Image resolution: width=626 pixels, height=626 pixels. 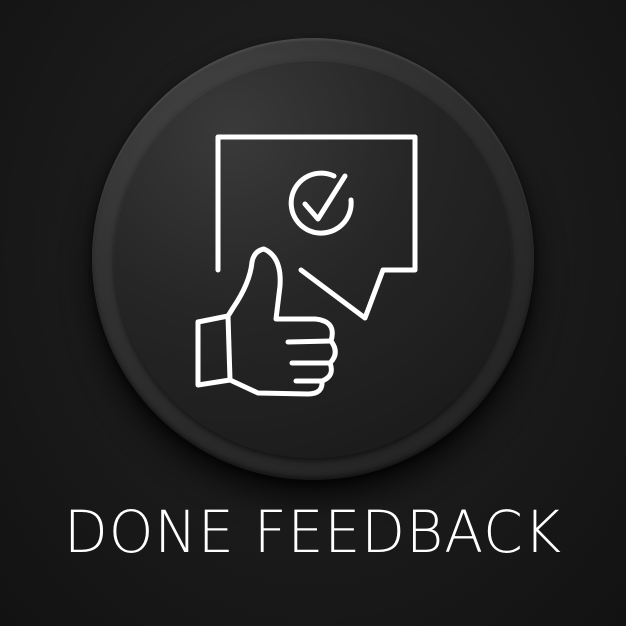 I want to click on button-label: DONE FEEDBACK, so click(x=313, y=532).